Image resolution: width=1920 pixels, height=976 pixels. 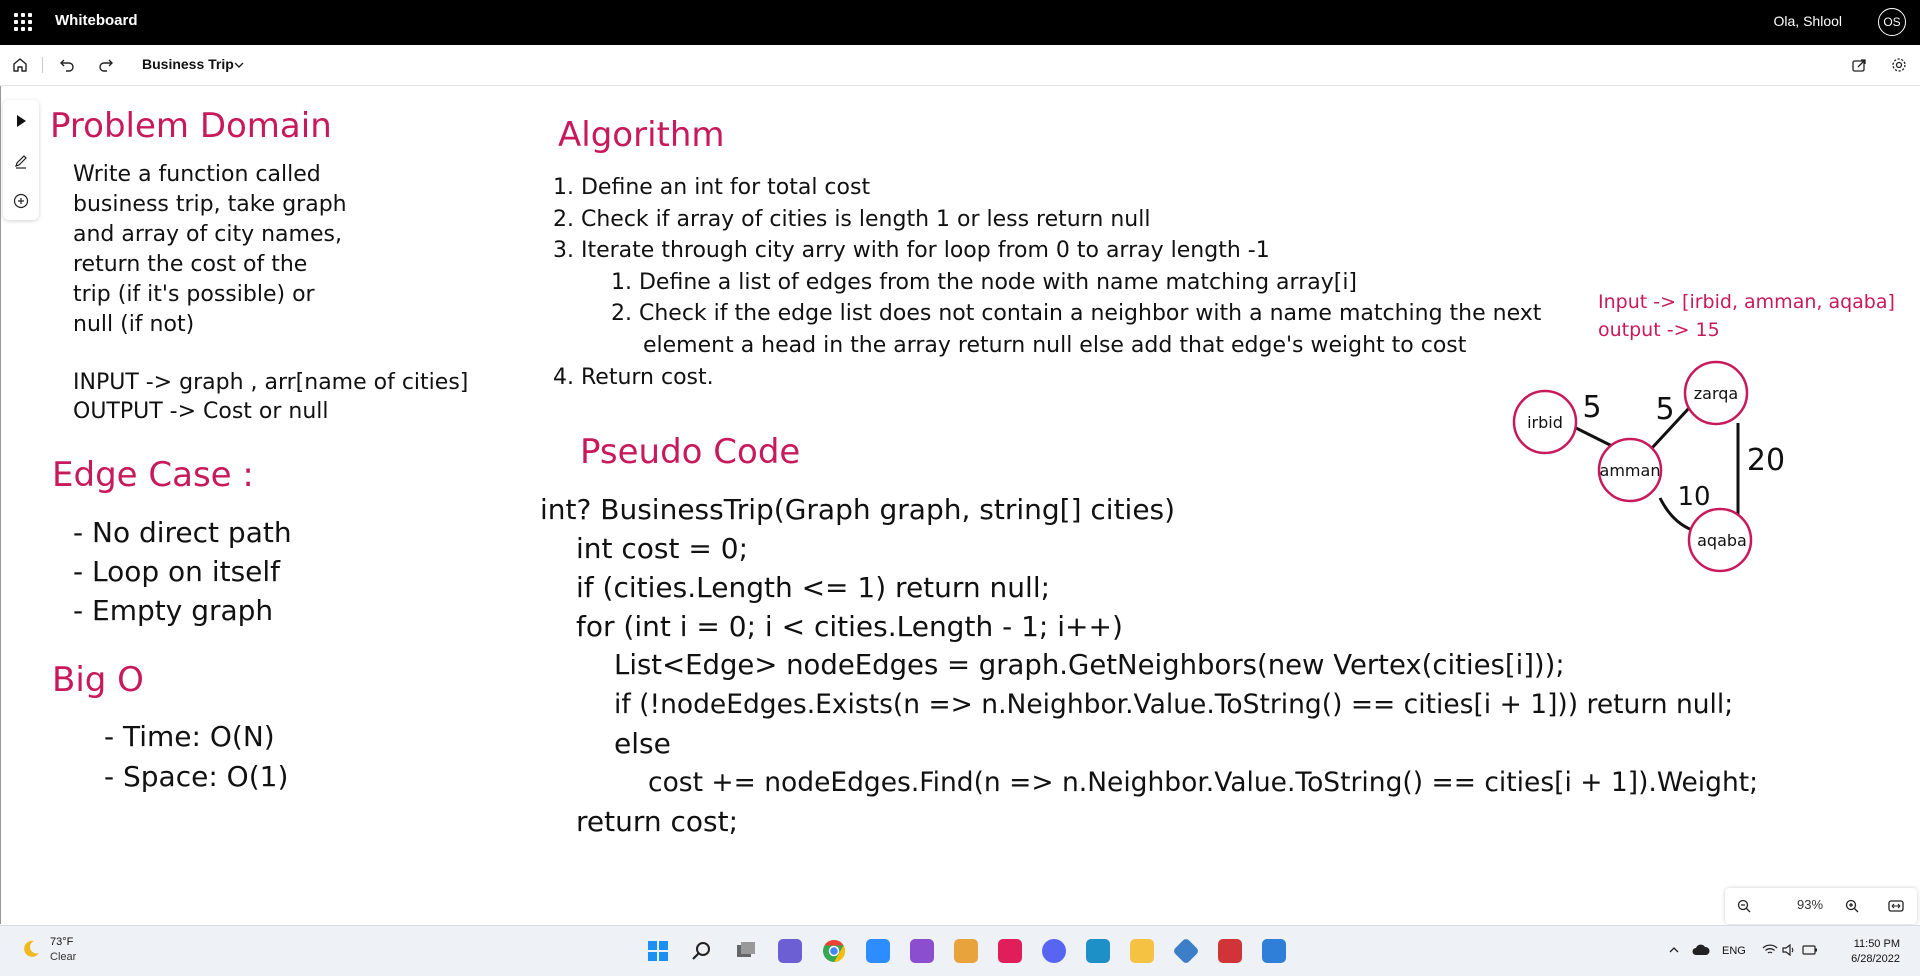 I want to click on problem-line: Write a function called, so click(x=197, y=174).